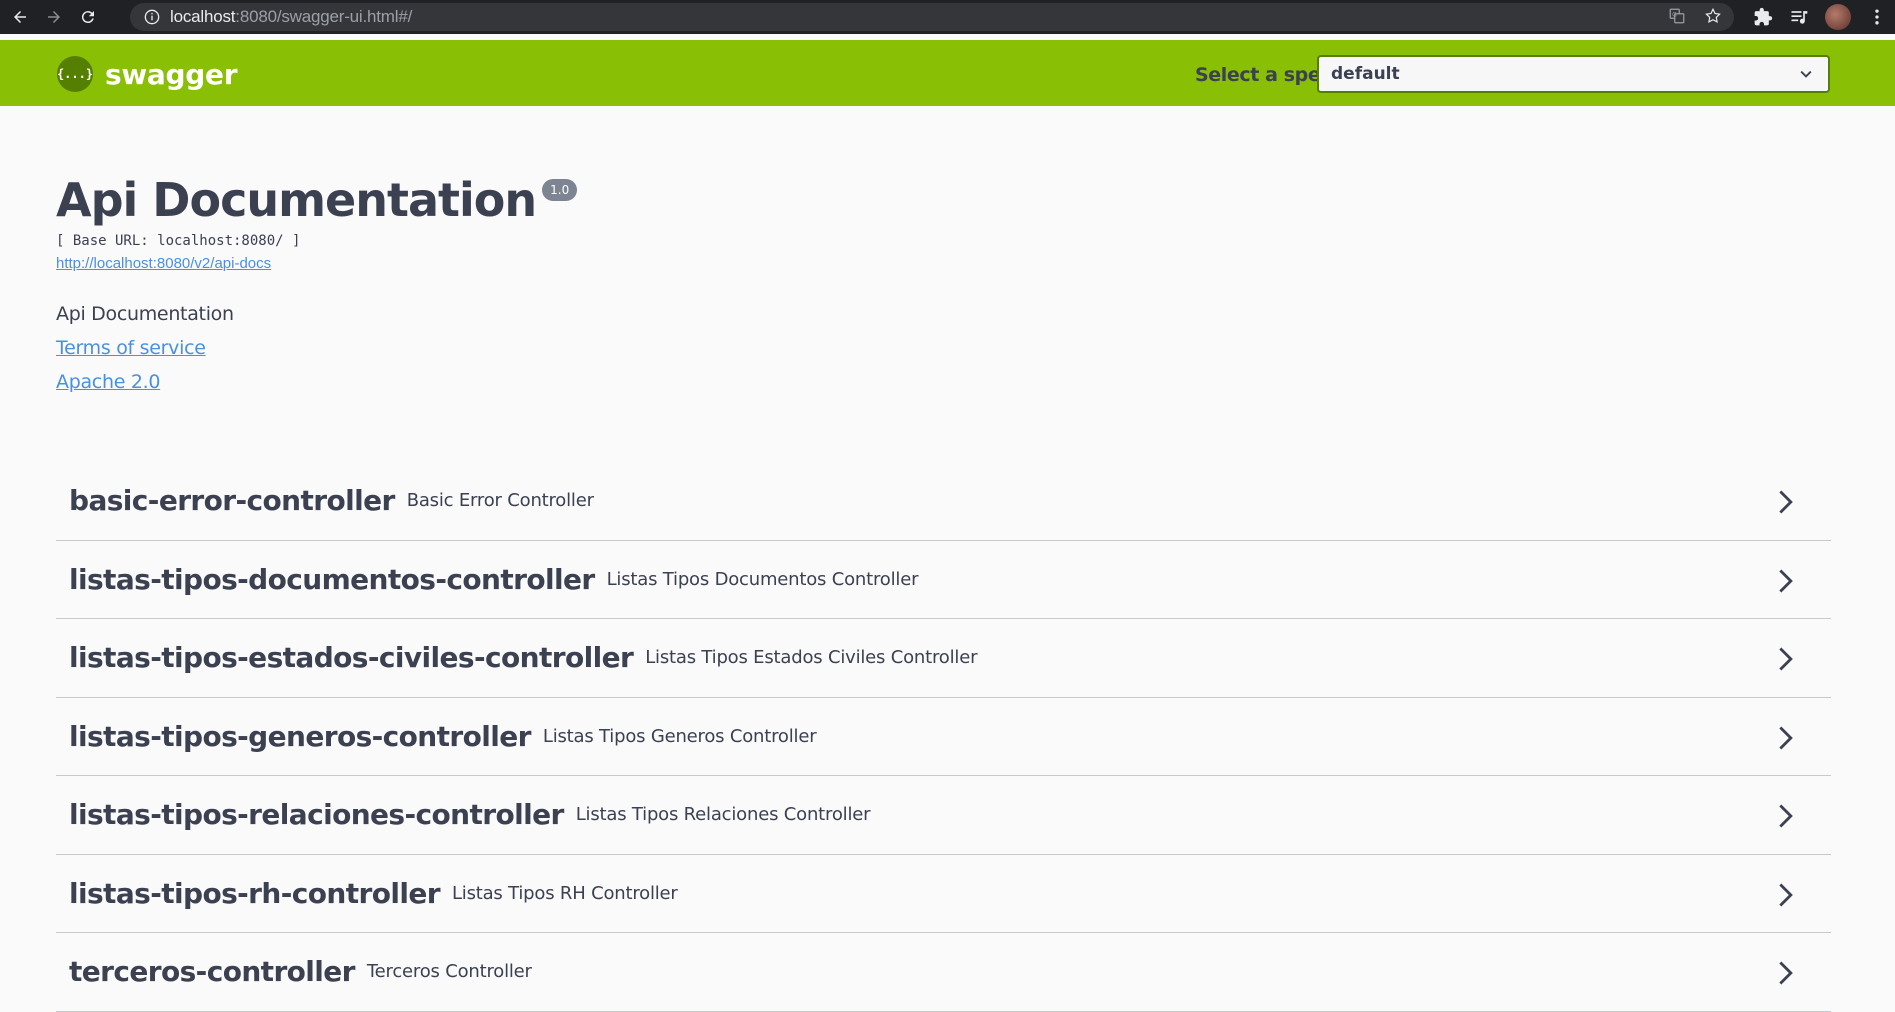 This screenshot has width=1895, height=1012. I want to click on license-link: Apache 2.0, so click(946, 382).